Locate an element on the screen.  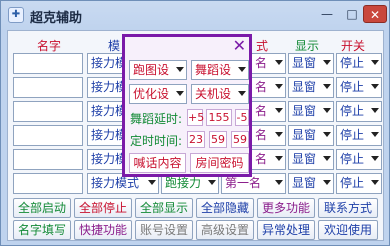
fill-names-button: 名字填写 is located at coordinates (42, 230).